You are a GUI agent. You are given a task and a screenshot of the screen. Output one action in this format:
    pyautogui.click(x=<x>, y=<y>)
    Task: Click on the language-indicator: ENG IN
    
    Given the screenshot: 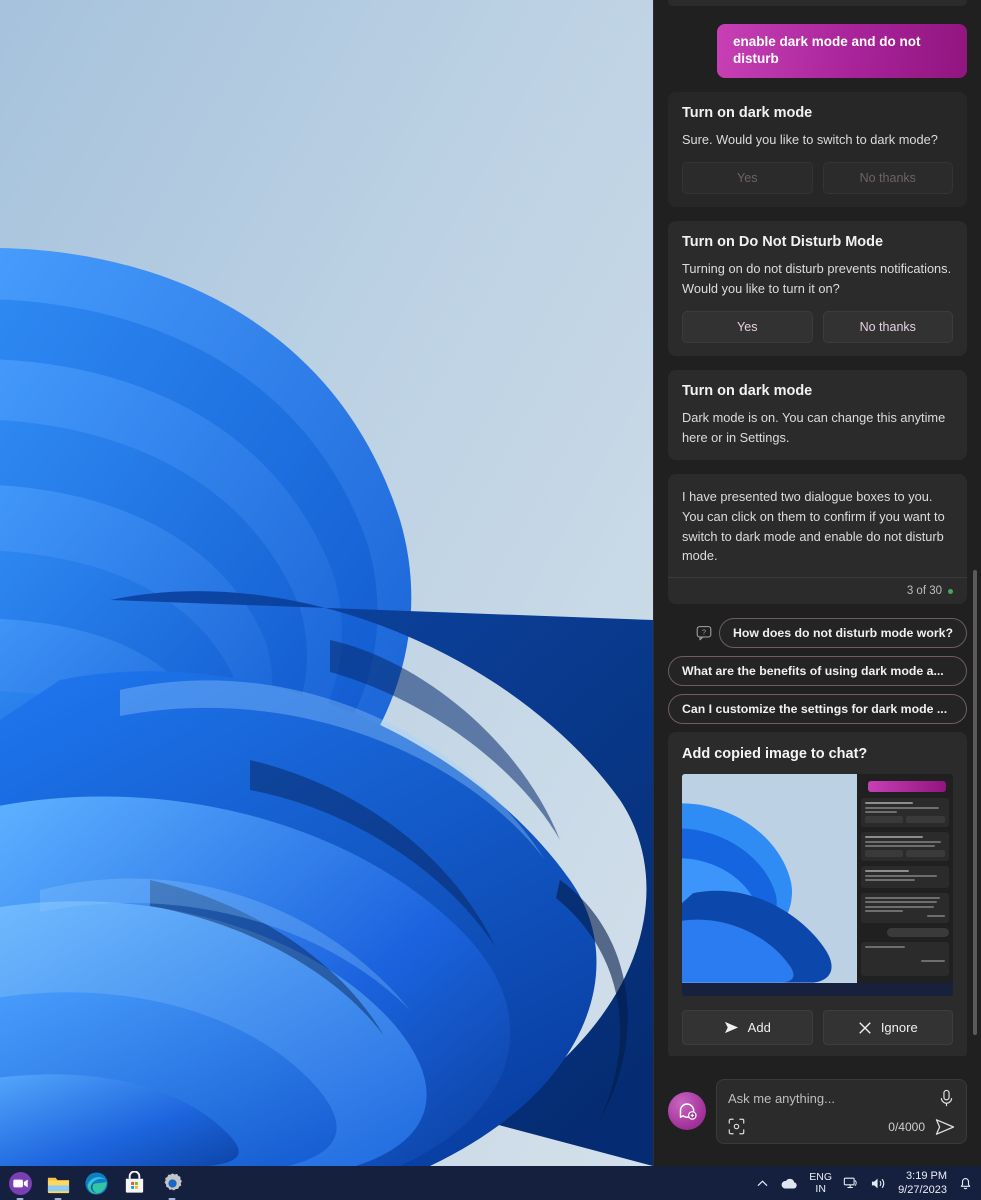 What is the action you would take?
    pyautogui.click(x=820, y=1183)
    